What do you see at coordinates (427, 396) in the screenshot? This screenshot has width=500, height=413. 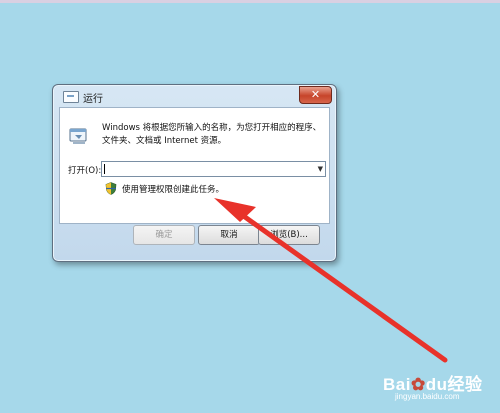 I see `watermark-url: jingyan.baidu.com` at bounding box center [427, 396].